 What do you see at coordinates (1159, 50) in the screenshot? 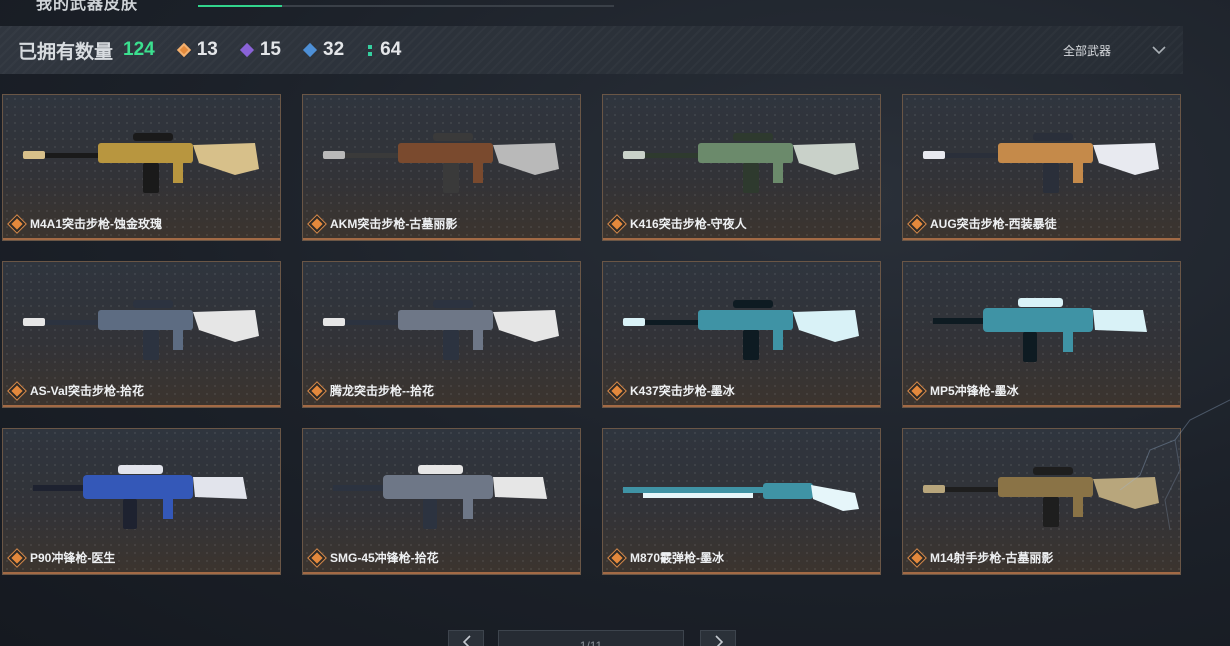
I see `chevron-down-icon` at bounding box center [1159, 50].